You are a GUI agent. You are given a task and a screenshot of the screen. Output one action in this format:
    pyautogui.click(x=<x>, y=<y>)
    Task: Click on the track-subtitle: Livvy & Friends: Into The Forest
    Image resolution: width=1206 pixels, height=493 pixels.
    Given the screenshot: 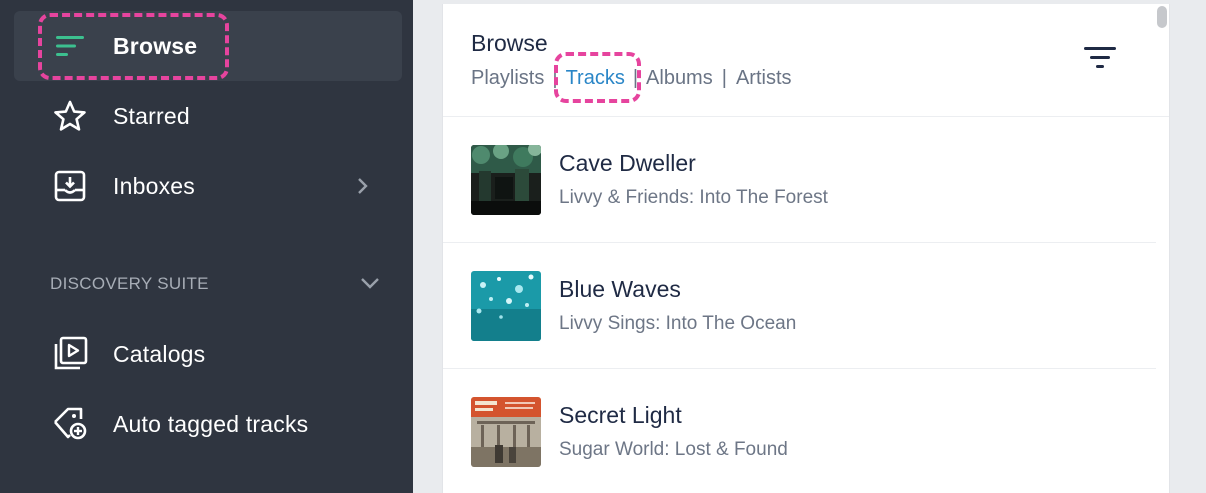 What is the action you would take?
    pyautogui.click(x=693, y=197)
    